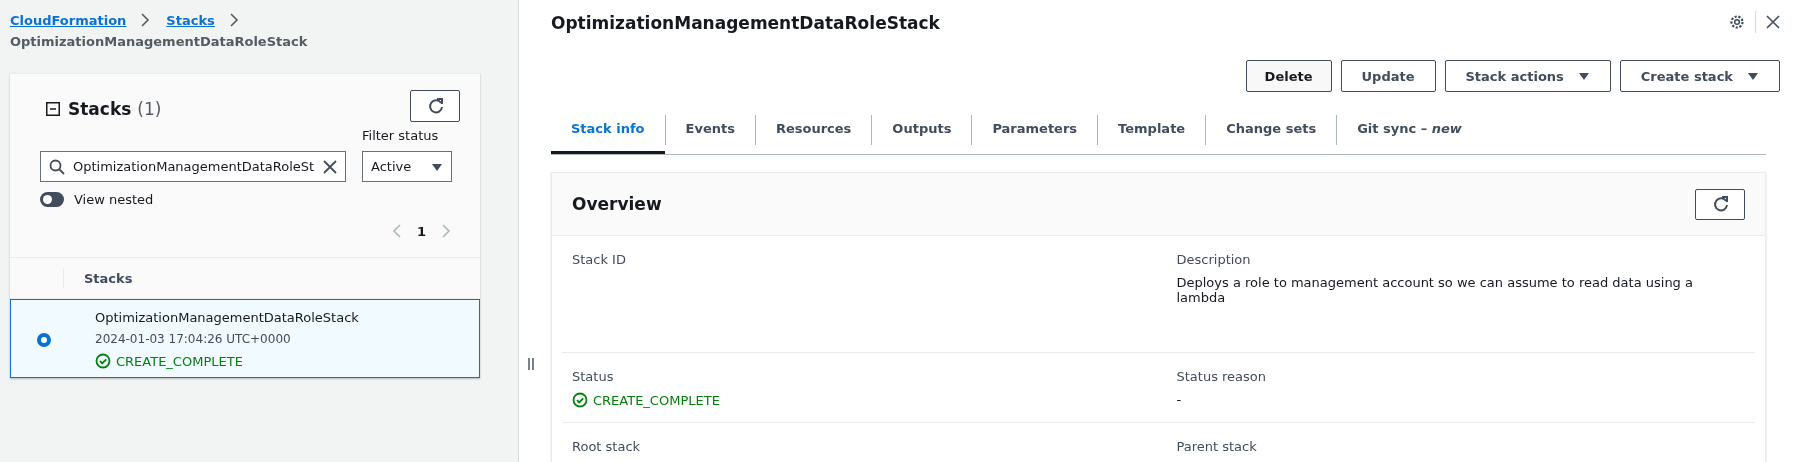 This screenshot has height=462, width=1794. I want to click on tab: Stack info, so click(608, 130).